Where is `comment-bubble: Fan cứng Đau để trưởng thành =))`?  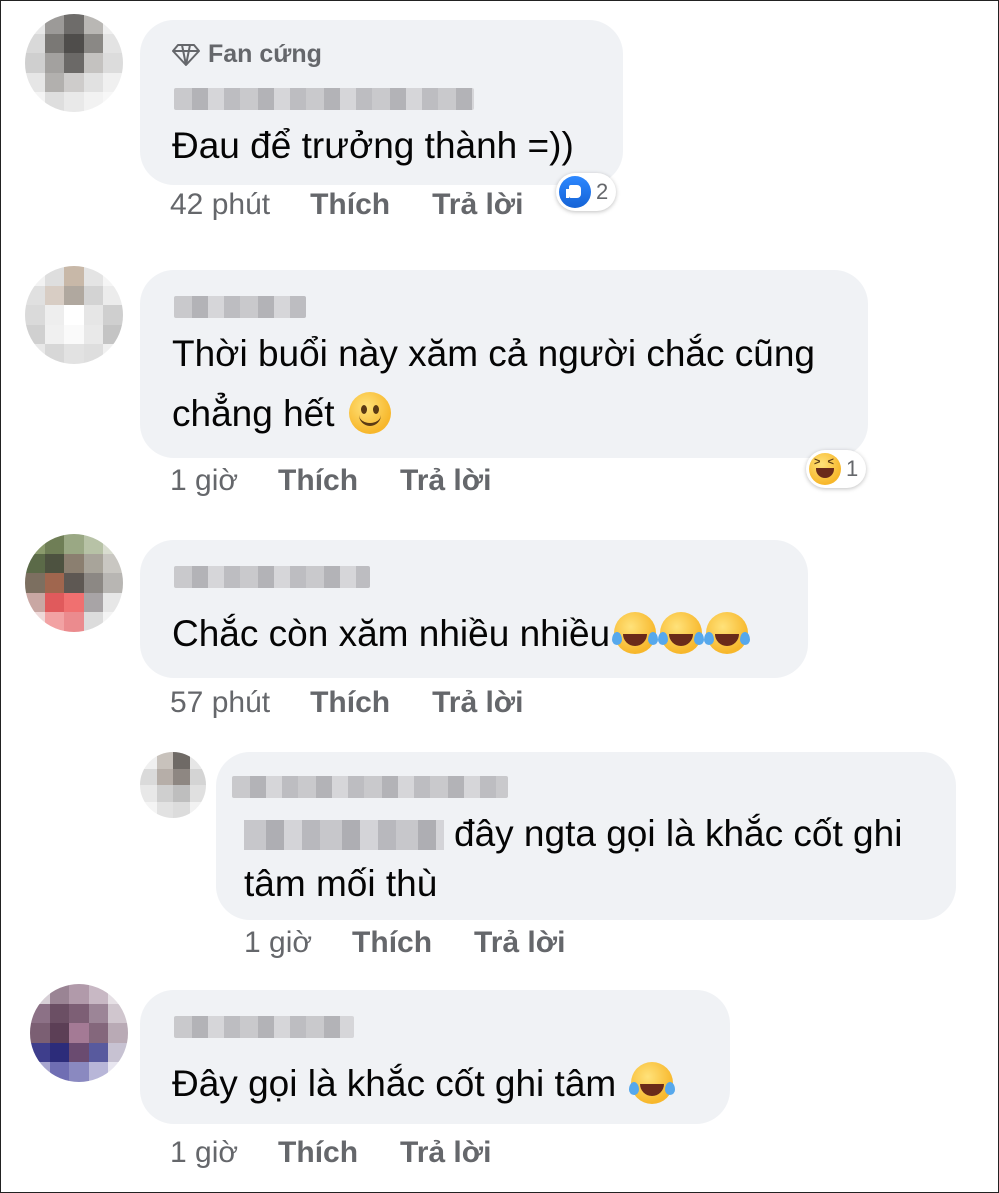 comment-bubble: Fan cứng Đau để trưởng thành =)) is located at coordinates (381, 102).